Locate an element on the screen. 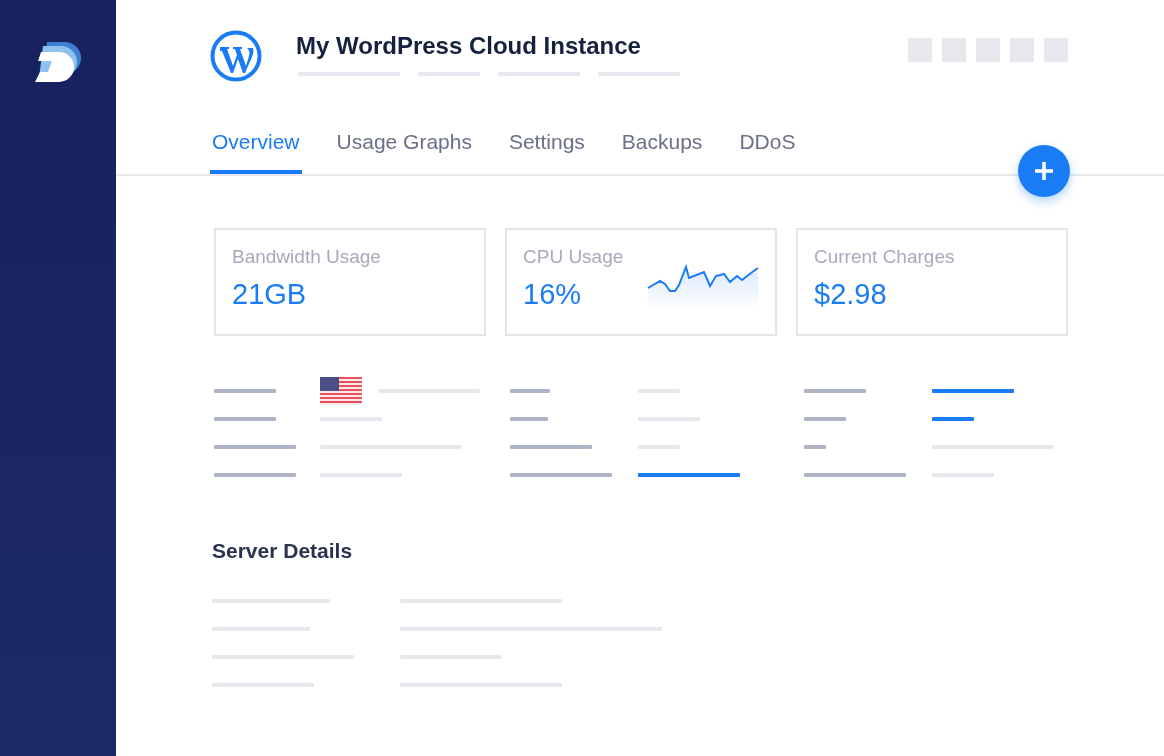  tab: Overview is located at coordinates (256, 152).